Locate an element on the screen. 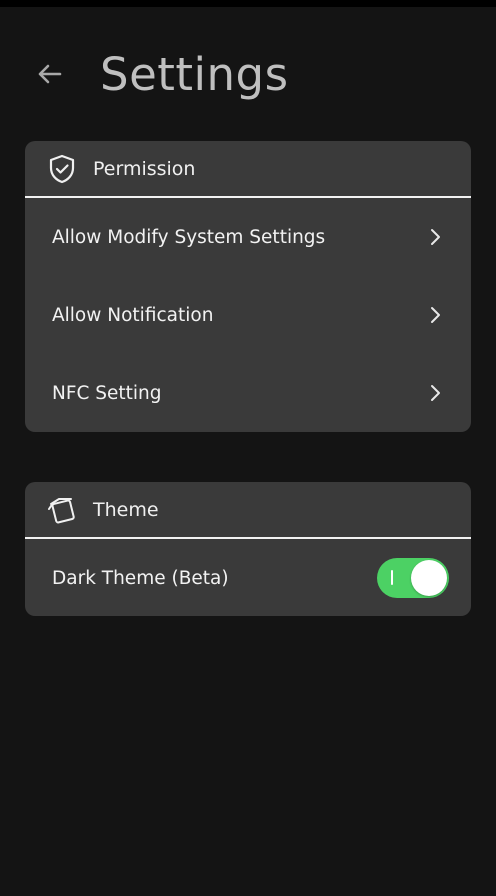 This screenshot has width=496, height=896. list-item-label: NFC Setting is located at coordinates (107, 393).